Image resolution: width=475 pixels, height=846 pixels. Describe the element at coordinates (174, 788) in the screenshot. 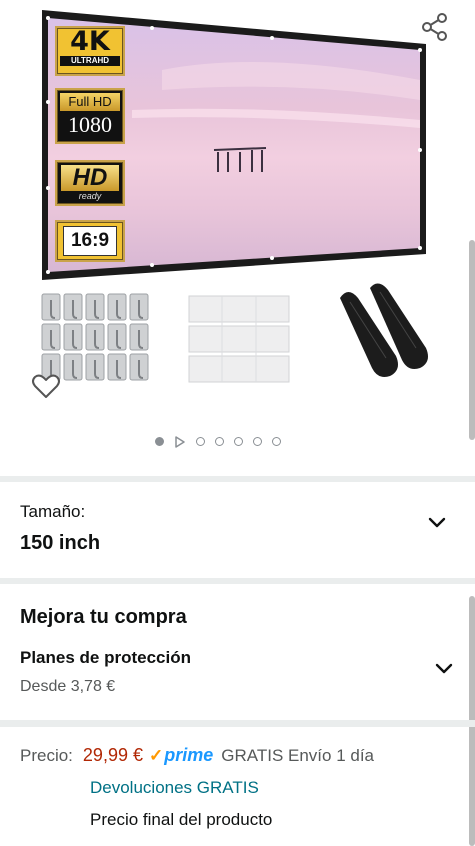

I see `free-returns-link: Devoluciones GRATIS` at that location.